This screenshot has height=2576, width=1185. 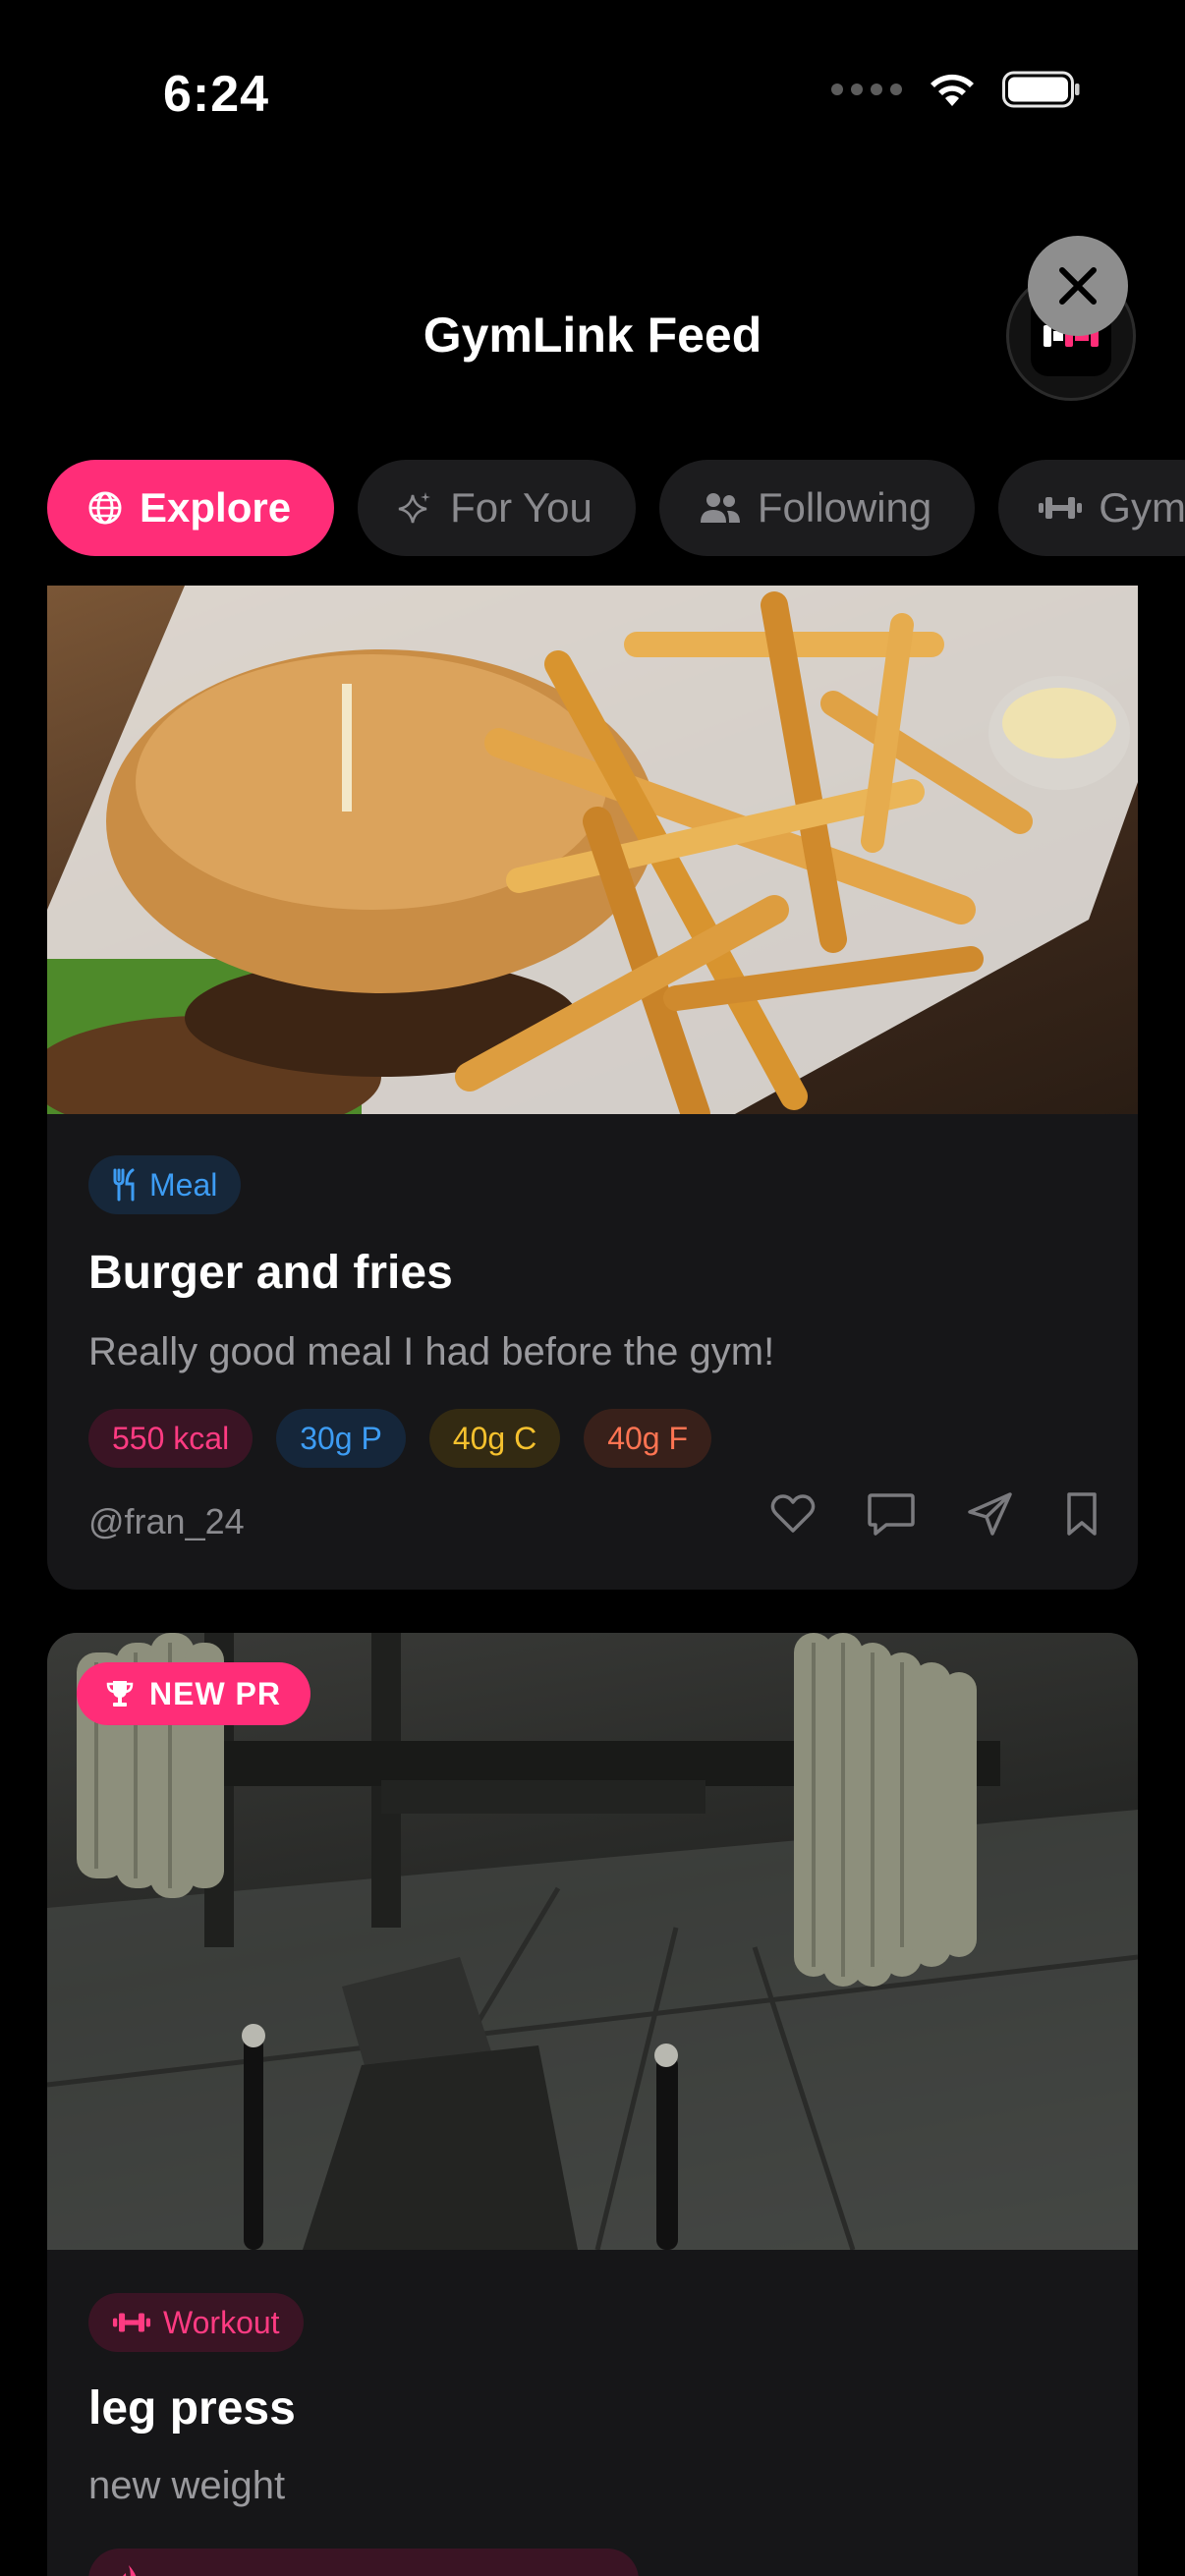 What do you see at coordinates (130, 2570) in the screenshot?
I see `flame-icon` at bounding box center [130, 2570].